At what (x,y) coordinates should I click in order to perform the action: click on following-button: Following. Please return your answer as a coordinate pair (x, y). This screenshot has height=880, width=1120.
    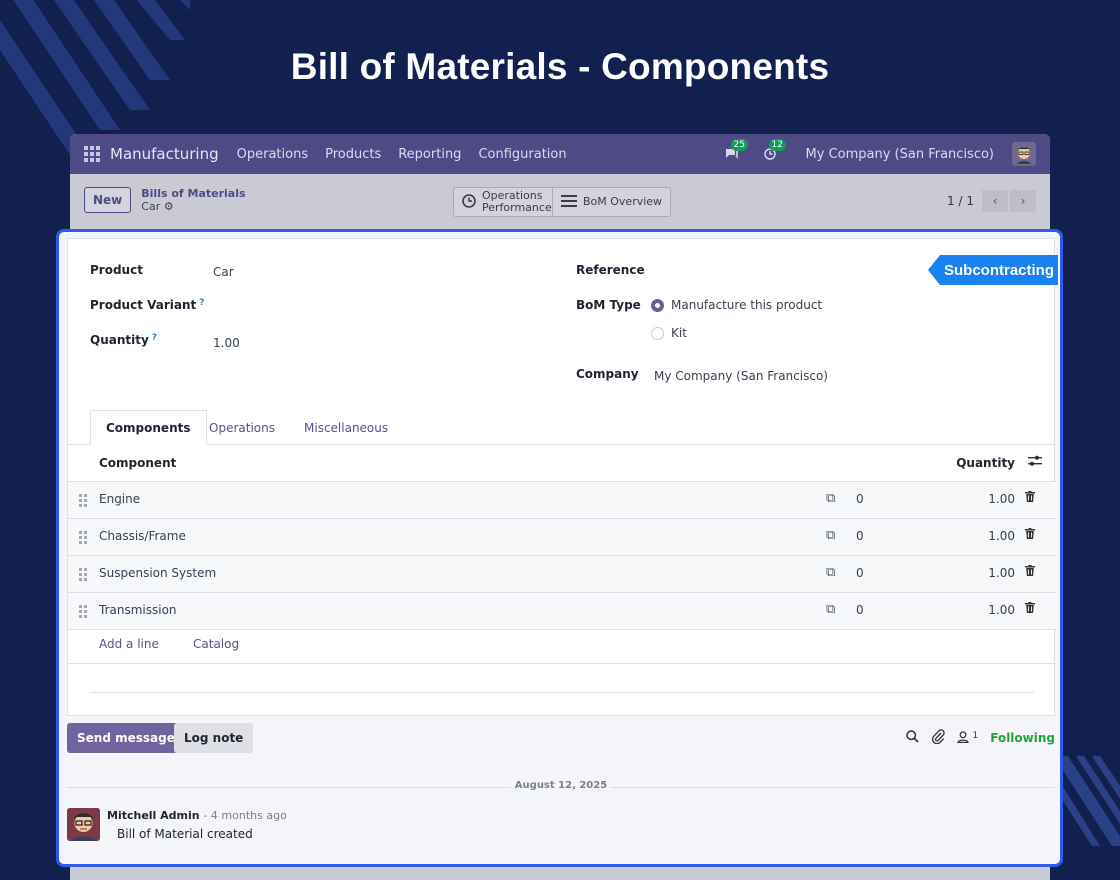
    Looking at the image, I should click on (1022, 738).